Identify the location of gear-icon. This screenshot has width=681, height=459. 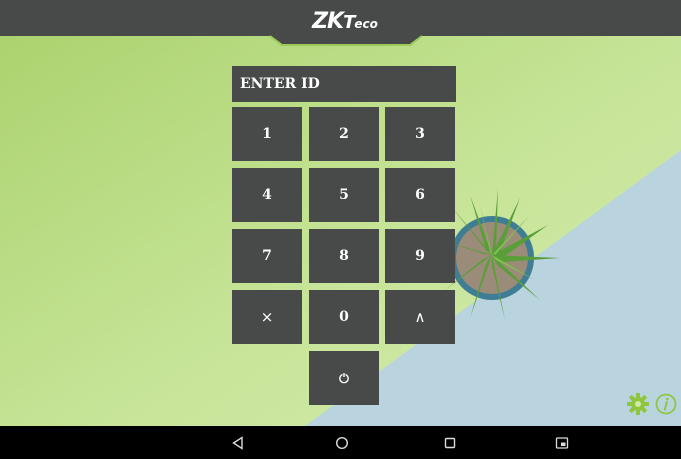
(638, 404).